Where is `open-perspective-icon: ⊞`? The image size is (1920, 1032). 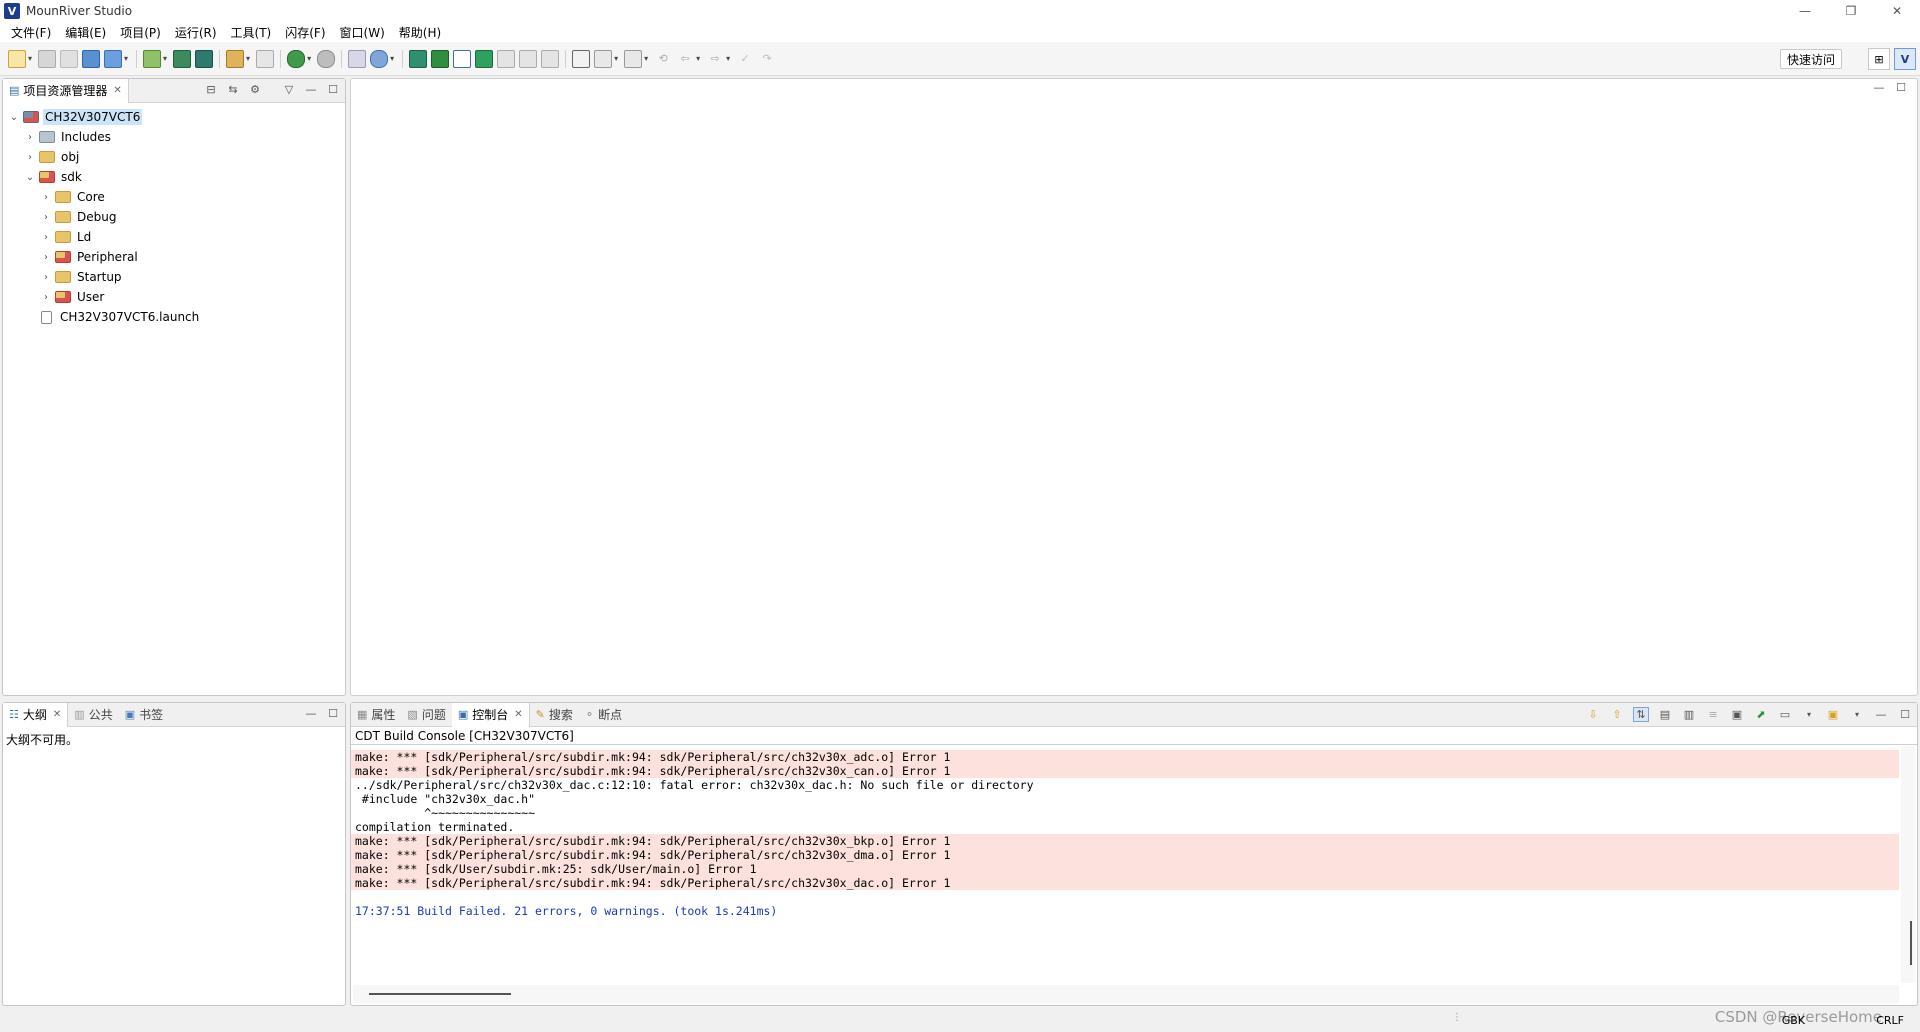
open-perspective-icon: ⊞ is located at coordinates (1879, 59).